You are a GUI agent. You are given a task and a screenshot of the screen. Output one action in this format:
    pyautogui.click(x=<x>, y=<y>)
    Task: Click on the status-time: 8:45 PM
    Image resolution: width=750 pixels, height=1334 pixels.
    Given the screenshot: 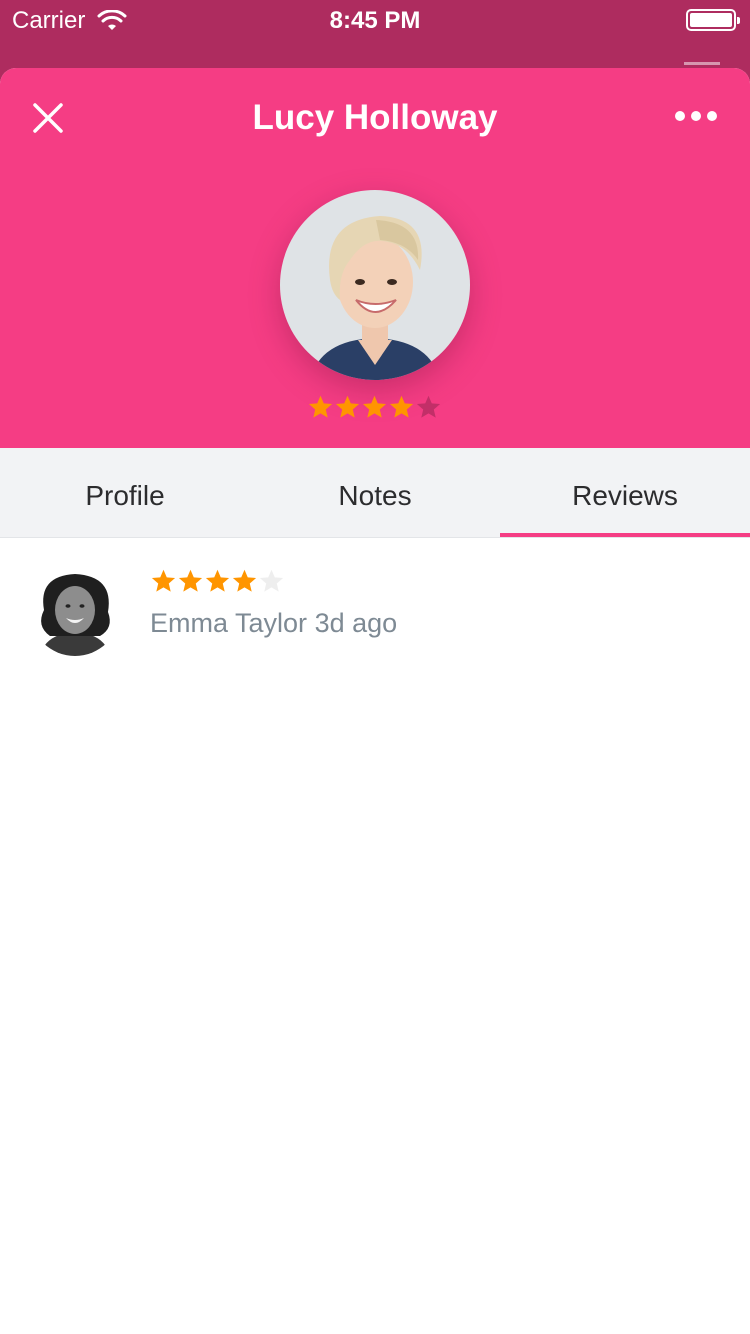 What is the action you would take?
    pyautogui.click(x=375, y=20)
    